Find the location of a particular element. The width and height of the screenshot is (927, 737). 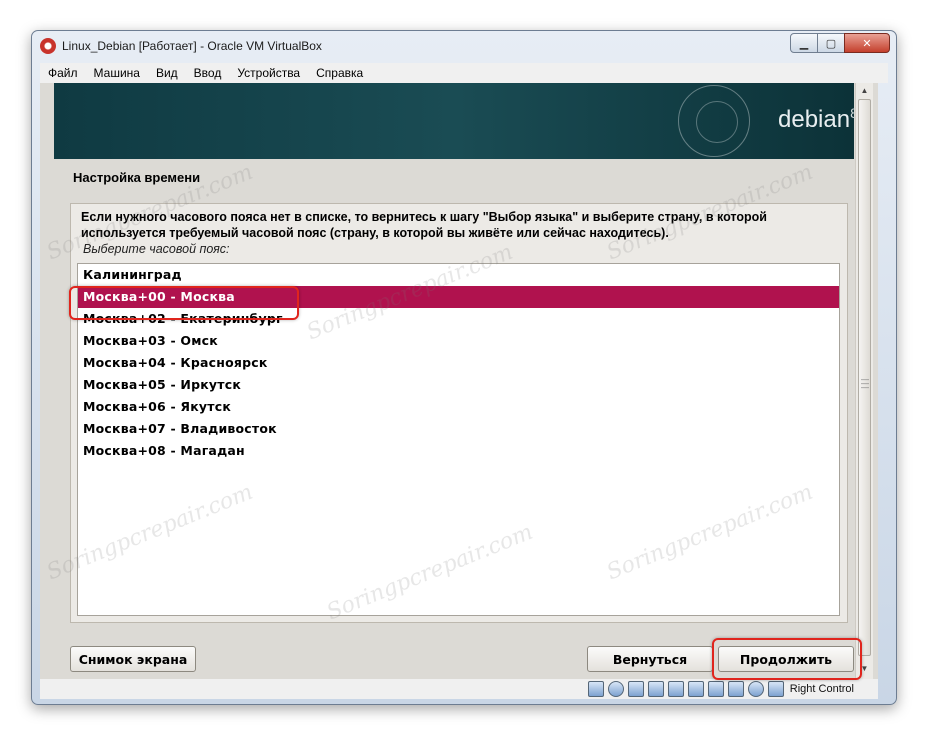

menu-devices: Устройства is located at coordinates (268, 73).